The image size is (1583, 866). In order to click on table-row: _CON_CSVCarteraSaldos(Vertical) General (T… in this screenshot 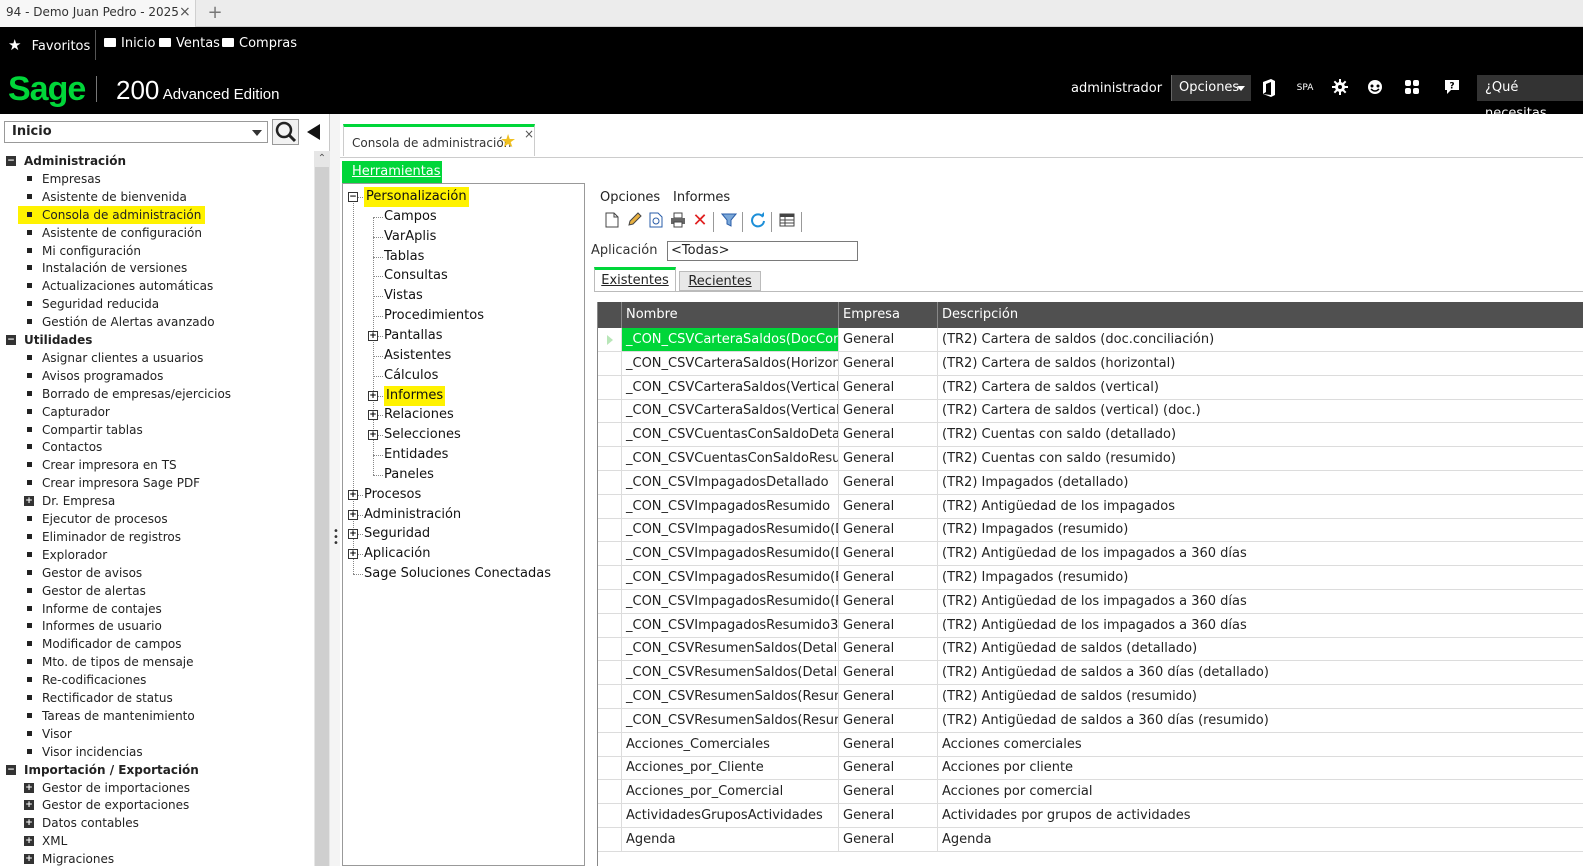, I will do `click(1090, 387)`.